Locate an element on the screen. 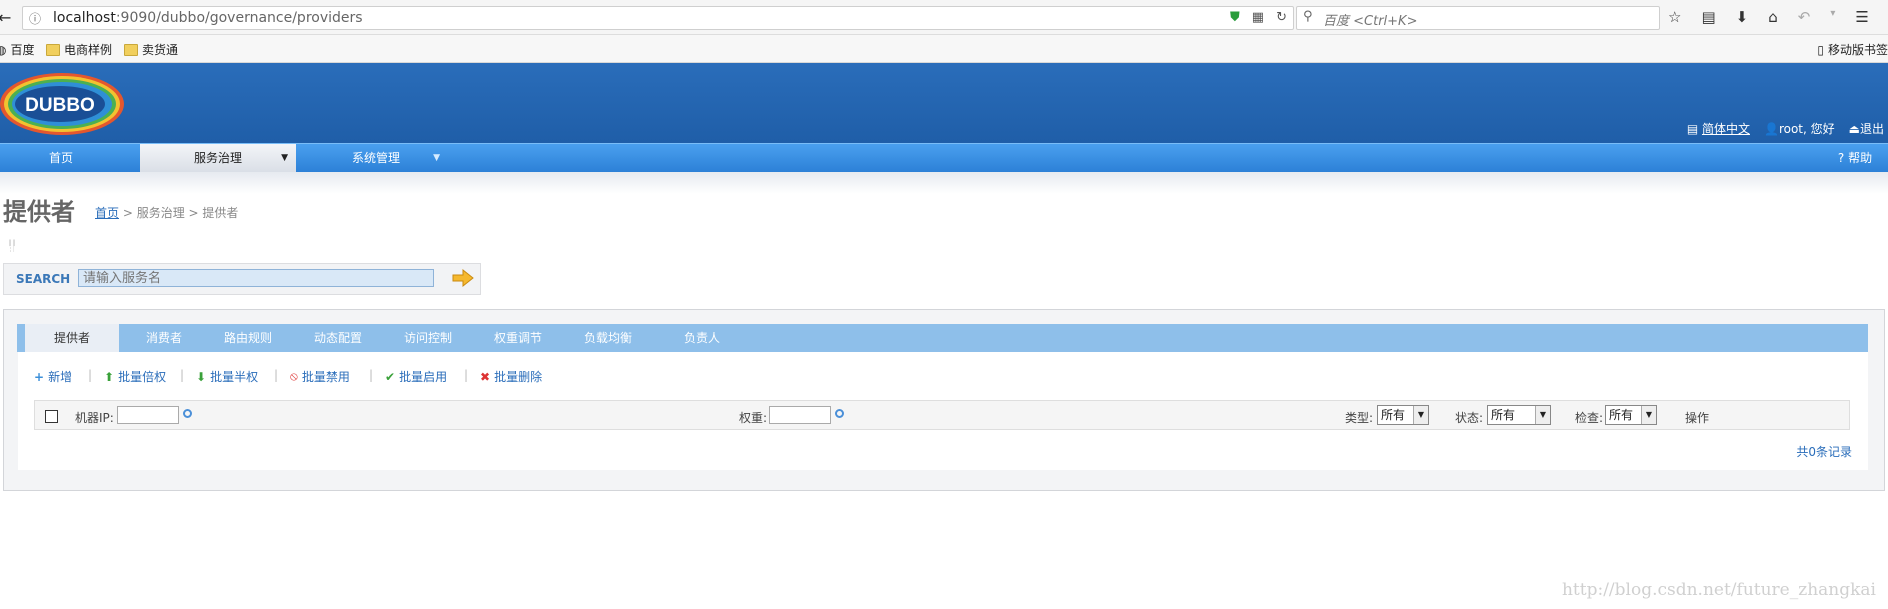 Image resolution: width=1888 pixels, height=609 pixels. tab-label: 消费者 is located at coordinates (163, 338).